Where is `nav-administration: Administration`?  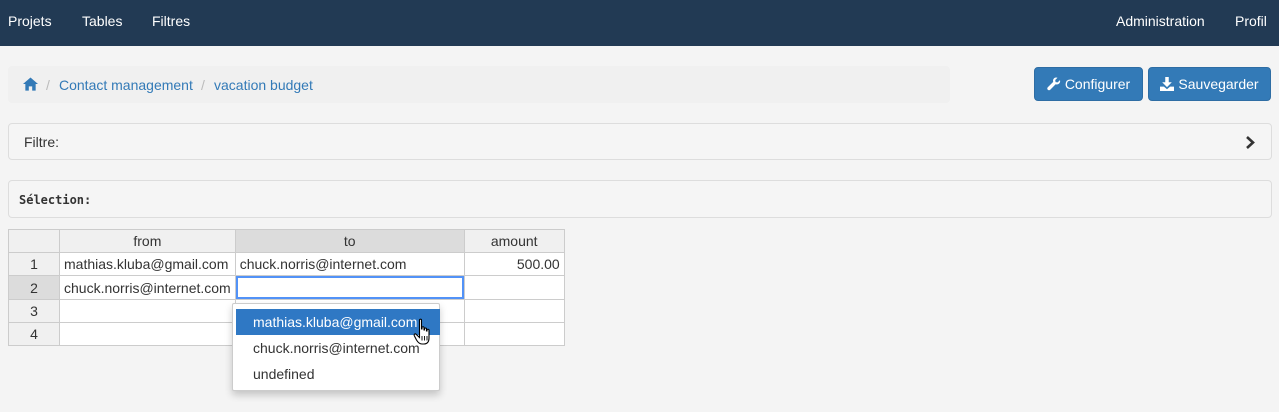 nav-administration: Administration is located at coordinates (1160, 21).